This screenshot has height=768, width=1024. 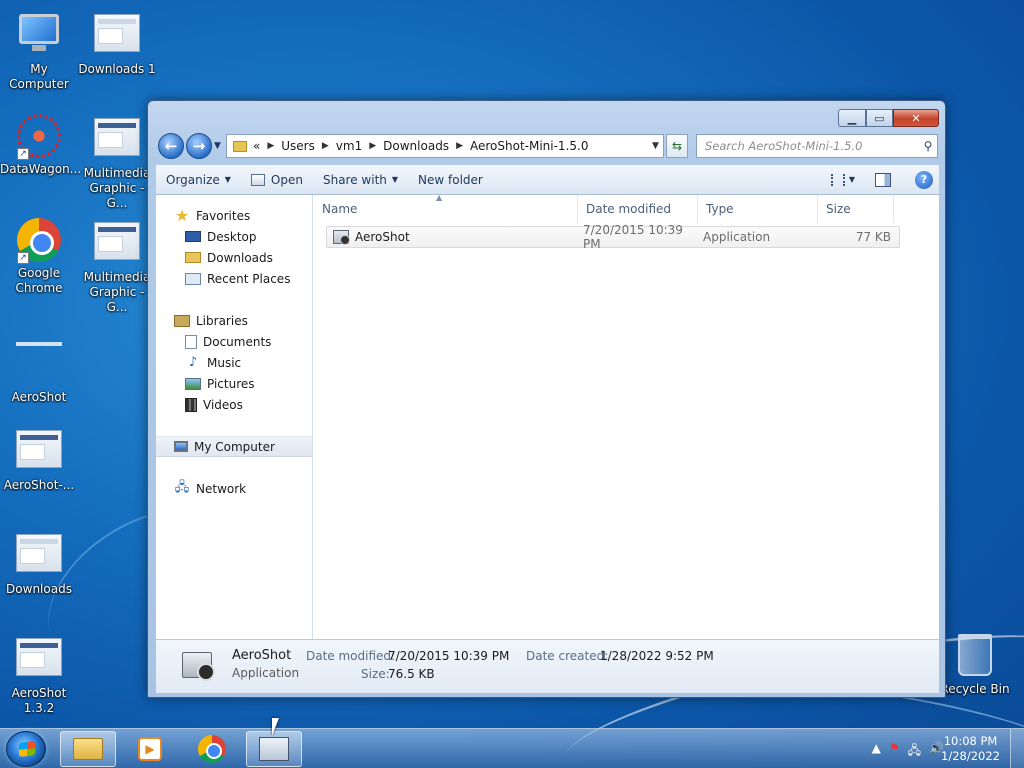 What do you see at coordinates (150, 749) in the screenshot?
I see `taskbar-media-player: ▶` at bounding box center [150, 749].